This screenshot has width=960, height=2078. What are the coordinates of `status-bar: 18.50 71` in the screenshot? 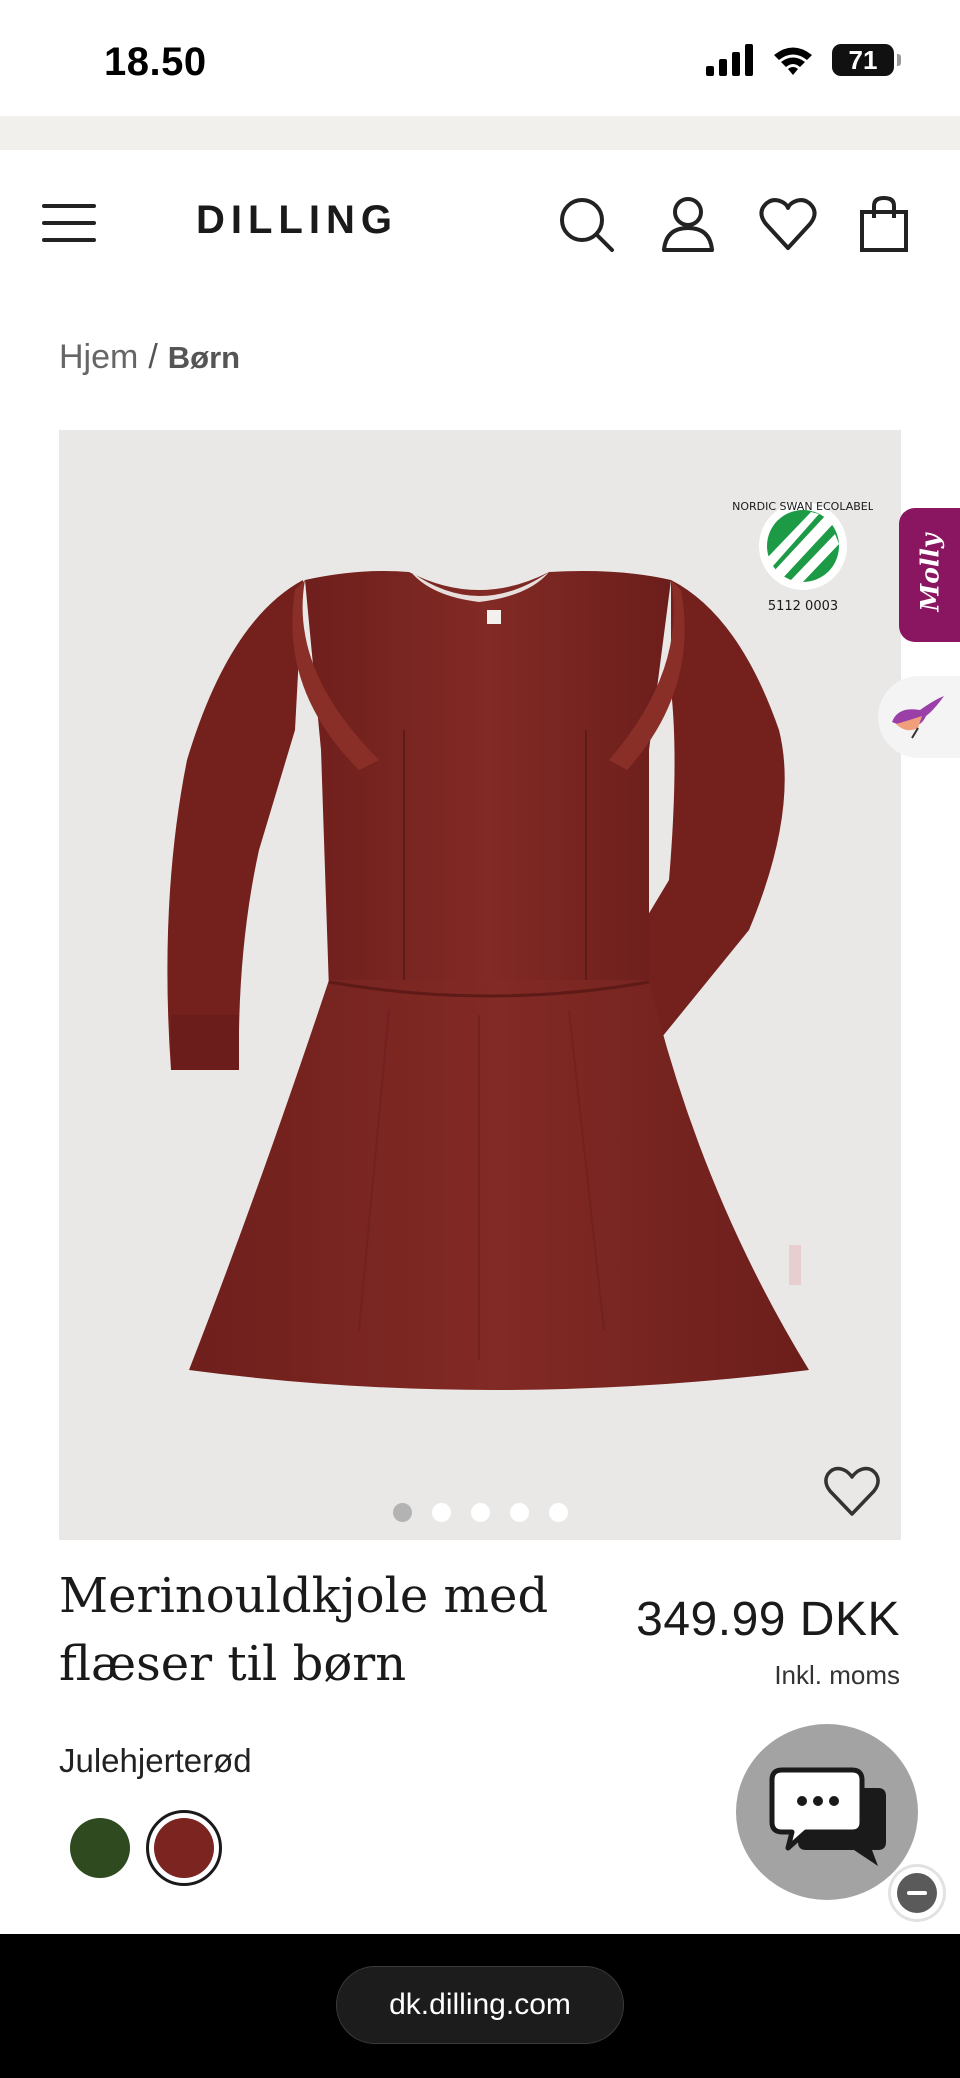 It's located at (480, 58).